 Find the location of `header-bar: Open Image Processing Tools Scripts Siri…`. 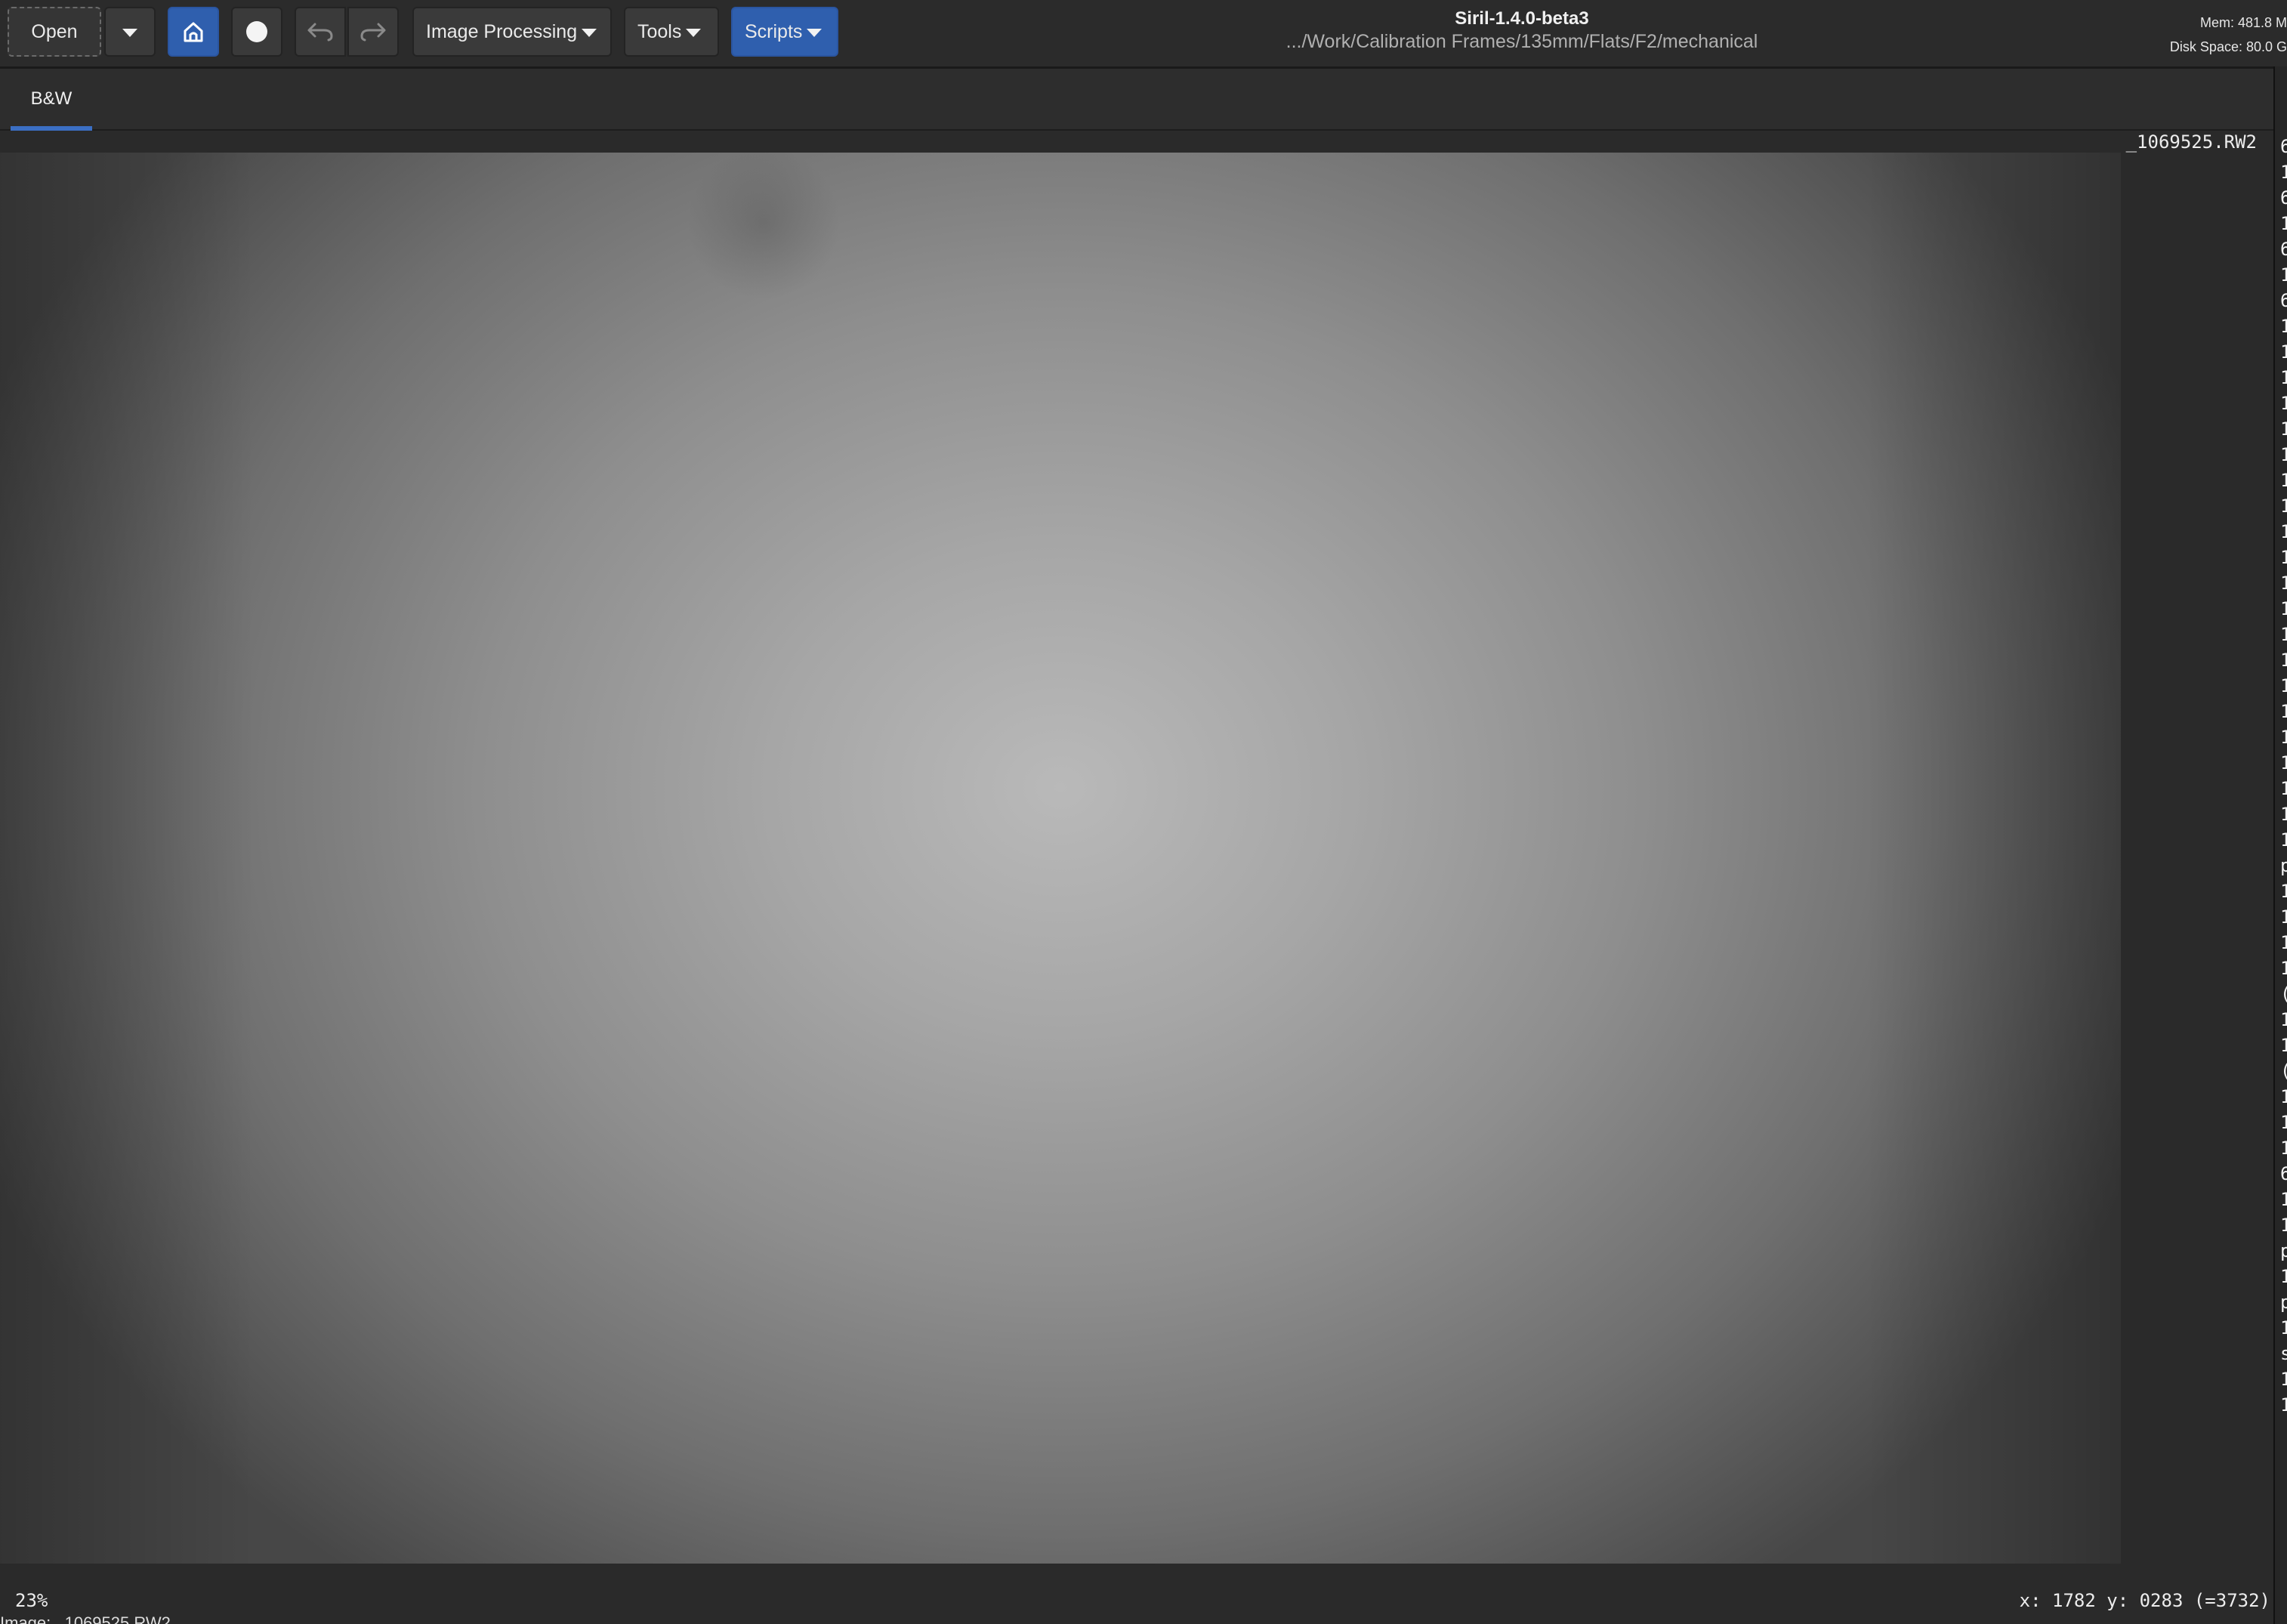

header-bar: Open Image Processing Tools Scripts Siri… is located at coordinates (1143, 34).